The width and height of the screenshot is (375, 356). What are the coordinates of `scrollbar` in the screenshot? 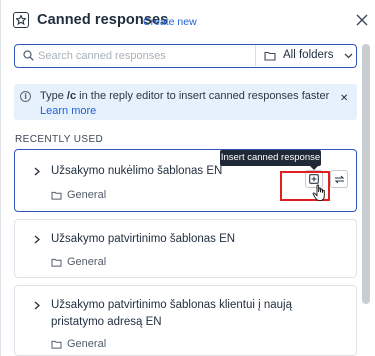 It's located at (366, 174).